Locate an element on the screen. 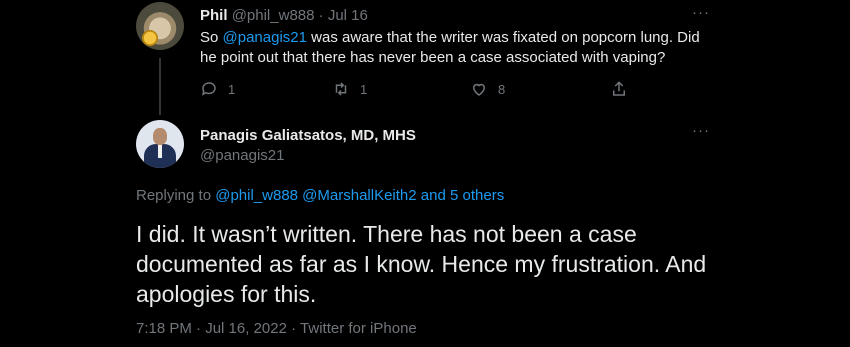 The height and width of the screenshot is (347, 850). main-tweet-header: Panagis Galiatsatos, MD, MHS @panagis21 is located at coordinates (308, 146).